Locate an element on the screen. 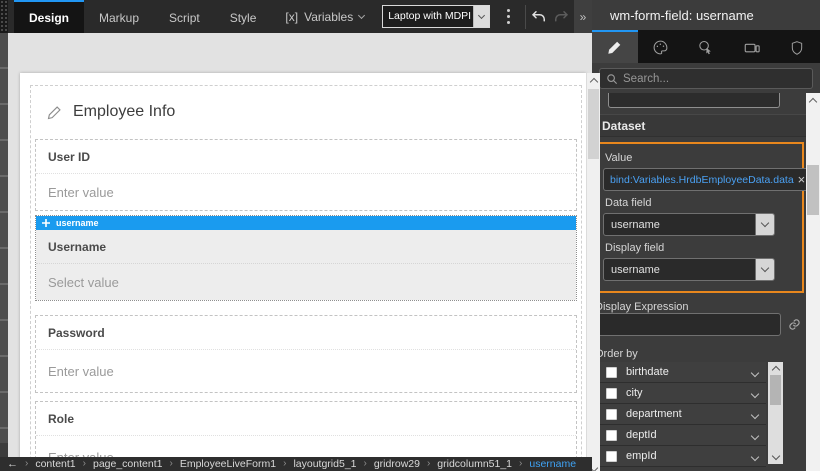 The height and width of the screenshot is (471, 820). back-arrow-icon: ← is located at coordinates (12, 464).